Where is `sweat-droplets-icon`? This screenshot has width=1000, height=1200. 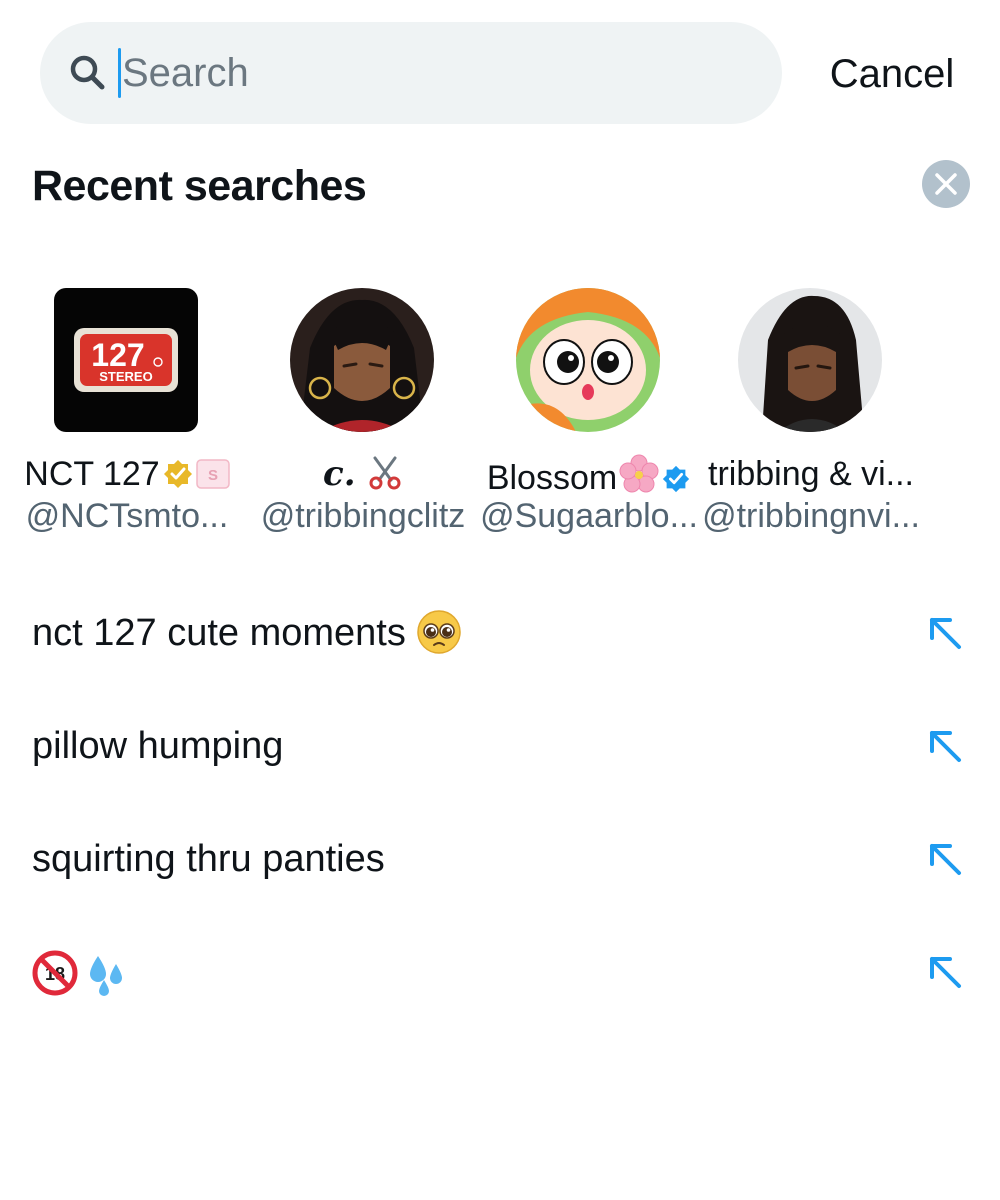 sweat-droplets-icon is located at coordinates (106, 976).